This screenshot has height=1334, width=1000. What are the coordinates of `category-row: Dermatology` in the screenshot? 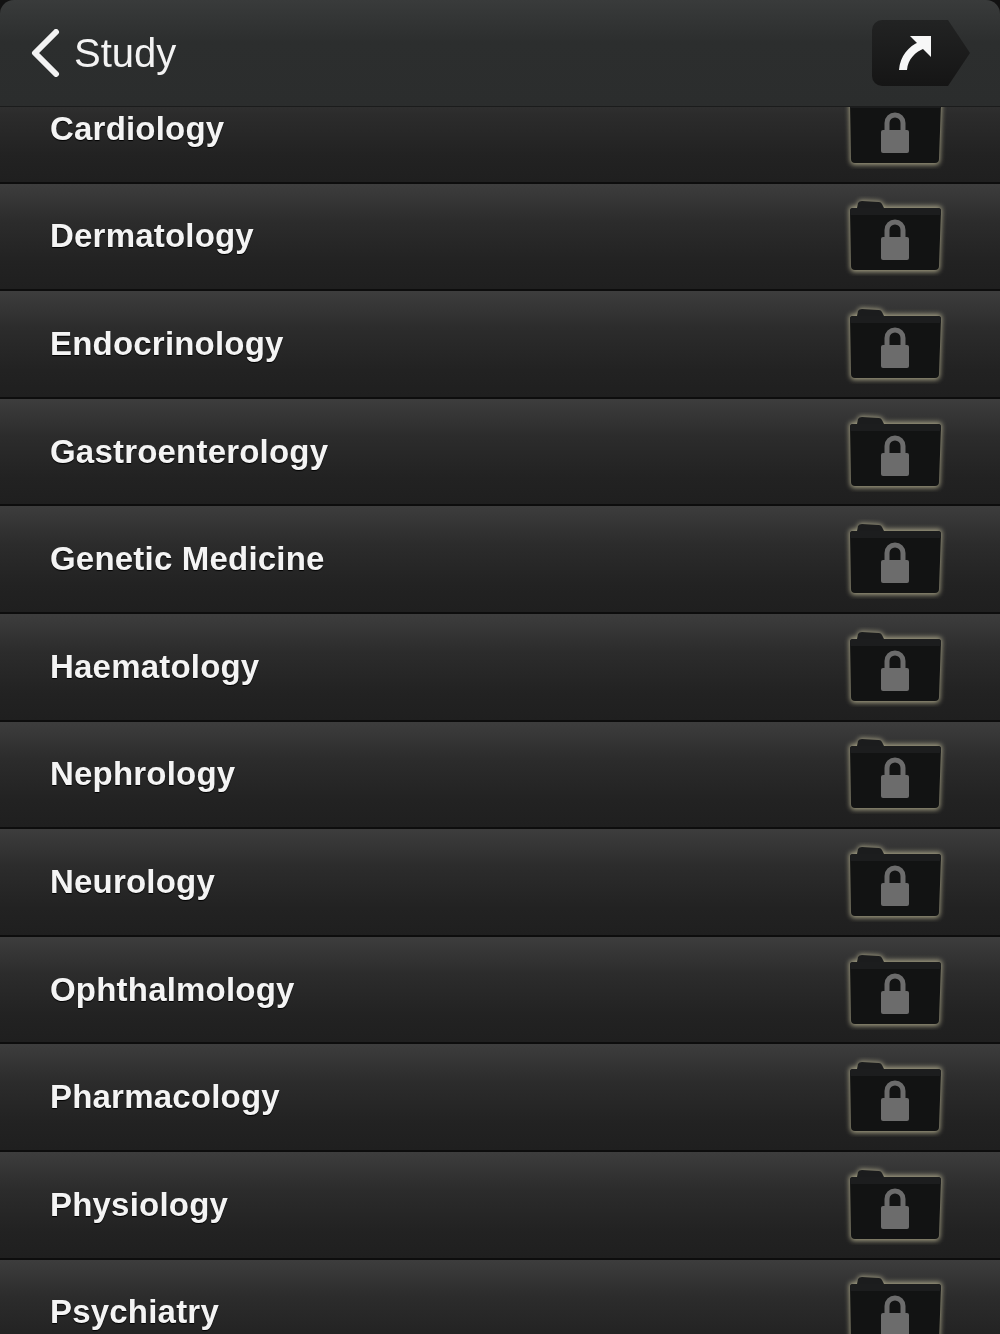 It's located at (500, 237).